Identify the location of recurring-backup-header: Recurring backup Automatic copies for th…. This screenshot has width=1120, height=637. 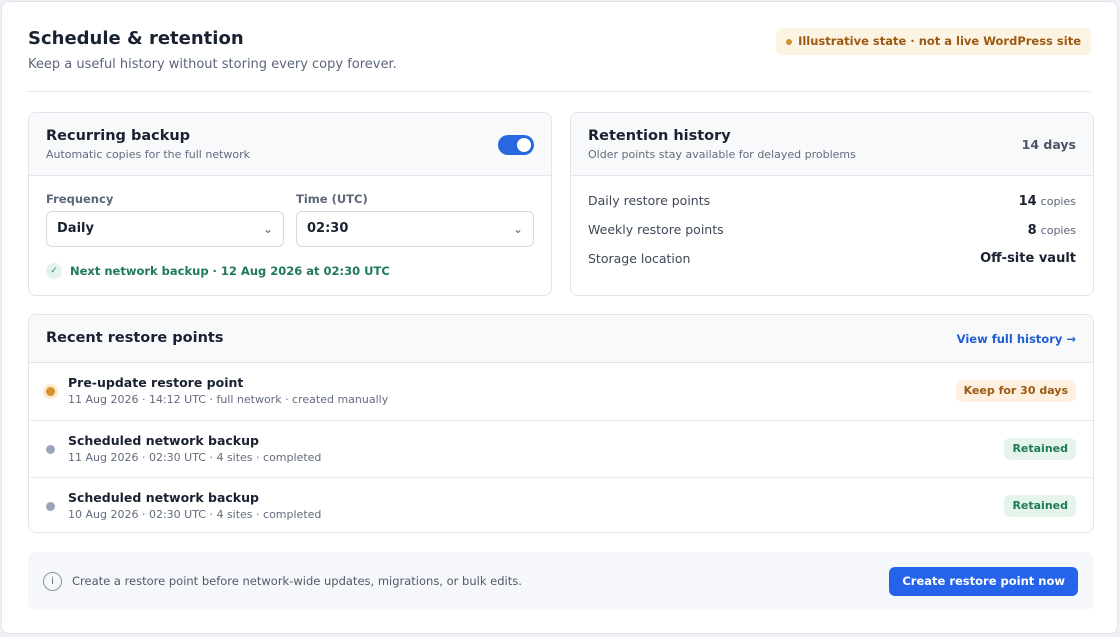
(290, 144).